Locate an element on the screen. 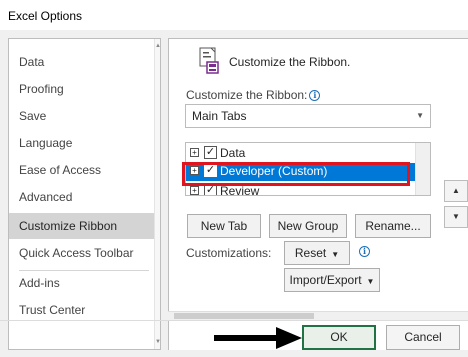 This screenshot has width=468, height=357. tree-row-developer: + ✓ Developer (Custom) is located at coordinates (301, 172).